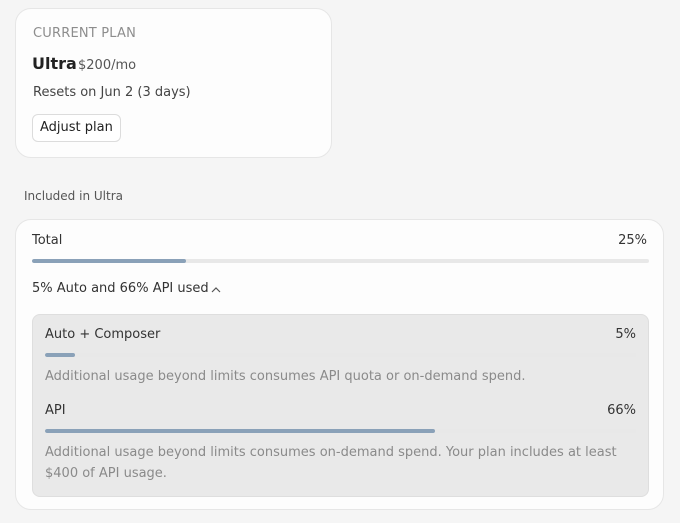  I want to click on usage-breakdown-toggle: 5% Auto and 66% API used, so click(126, 288).